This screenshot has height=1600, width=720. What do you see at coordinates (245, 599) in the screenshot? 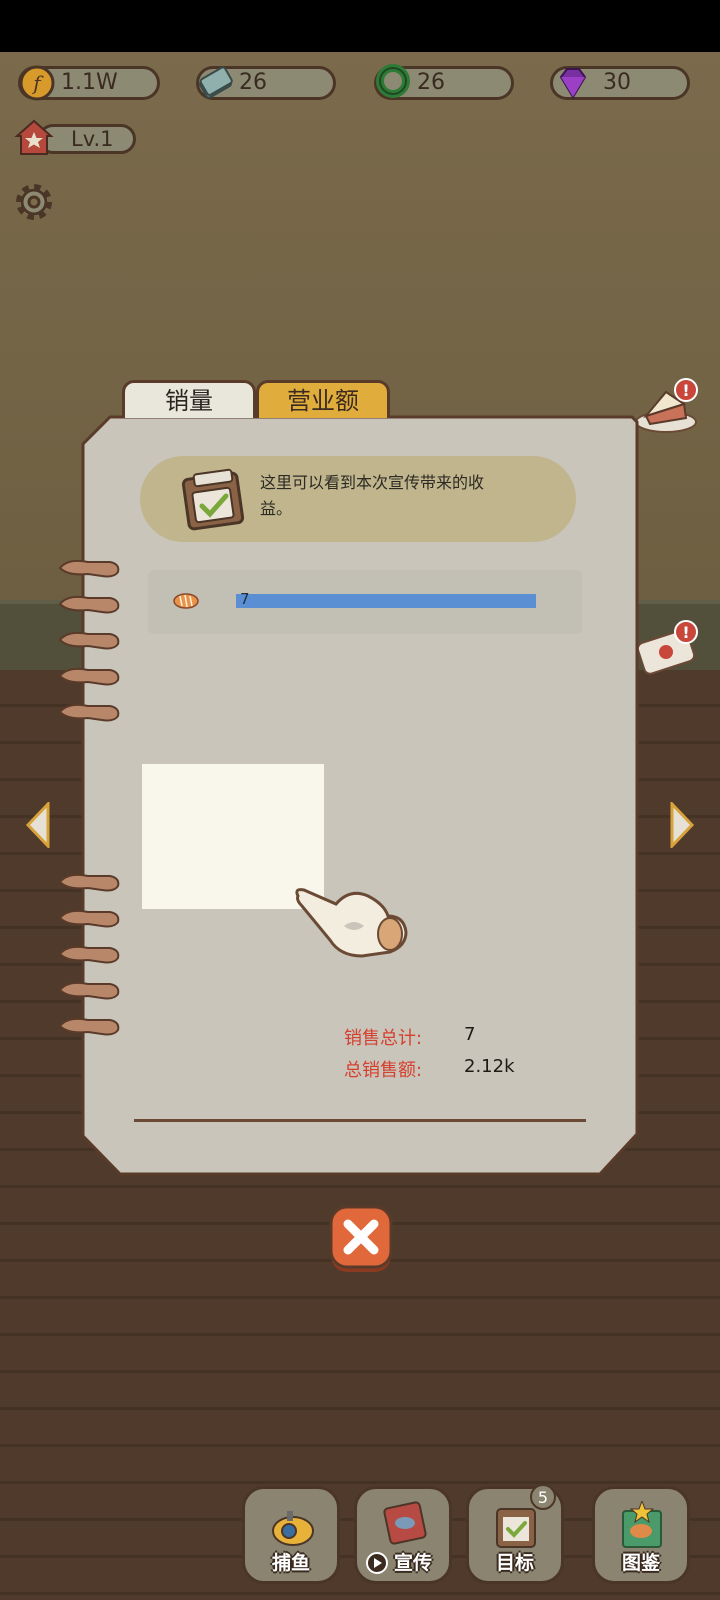
I see `sales-bar-value: 7` at bounding box center [245, 599].